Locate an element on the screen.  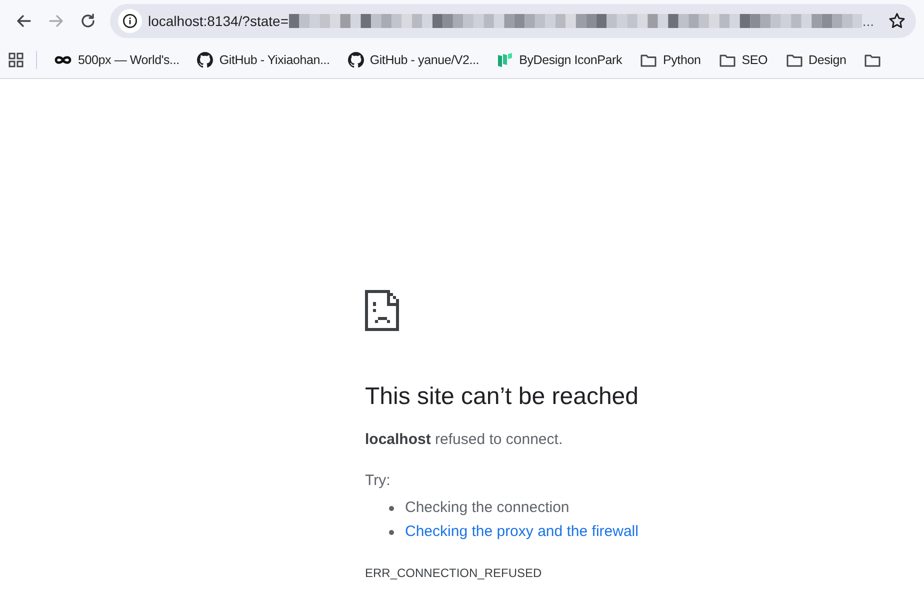
bookmark-star-icon is located at coordinates (897, 21).